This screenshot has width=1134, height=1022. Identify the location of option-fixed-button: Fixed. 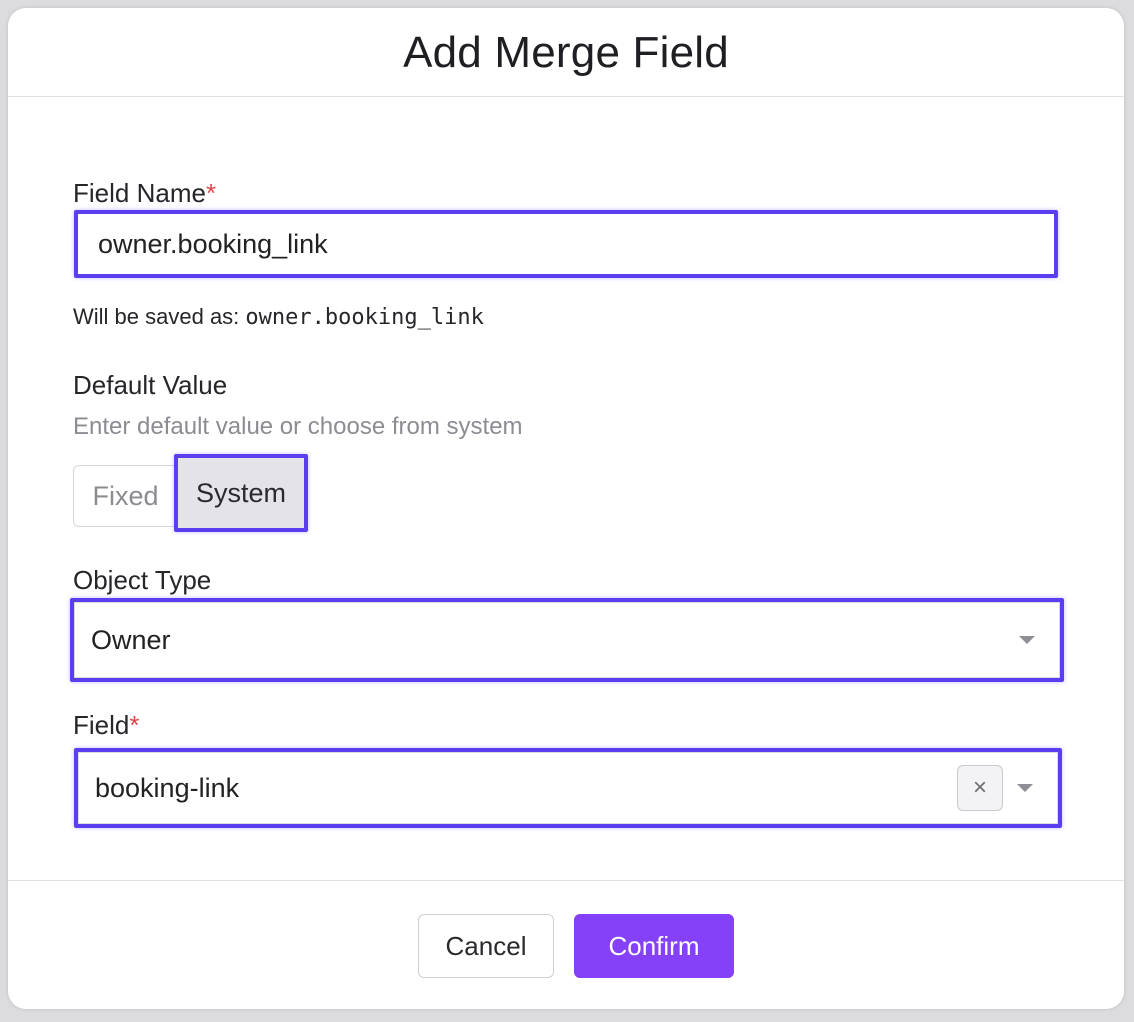
(125, 496).